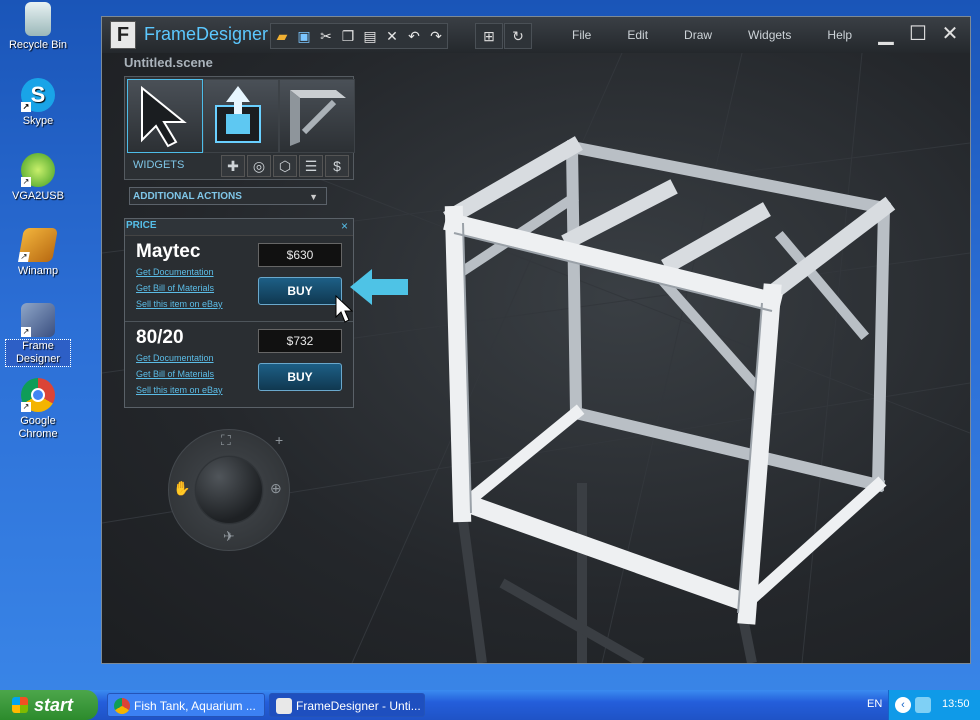 This screenshot has height=720, width=980. I want to click on start-label: start, so click(54, 705).